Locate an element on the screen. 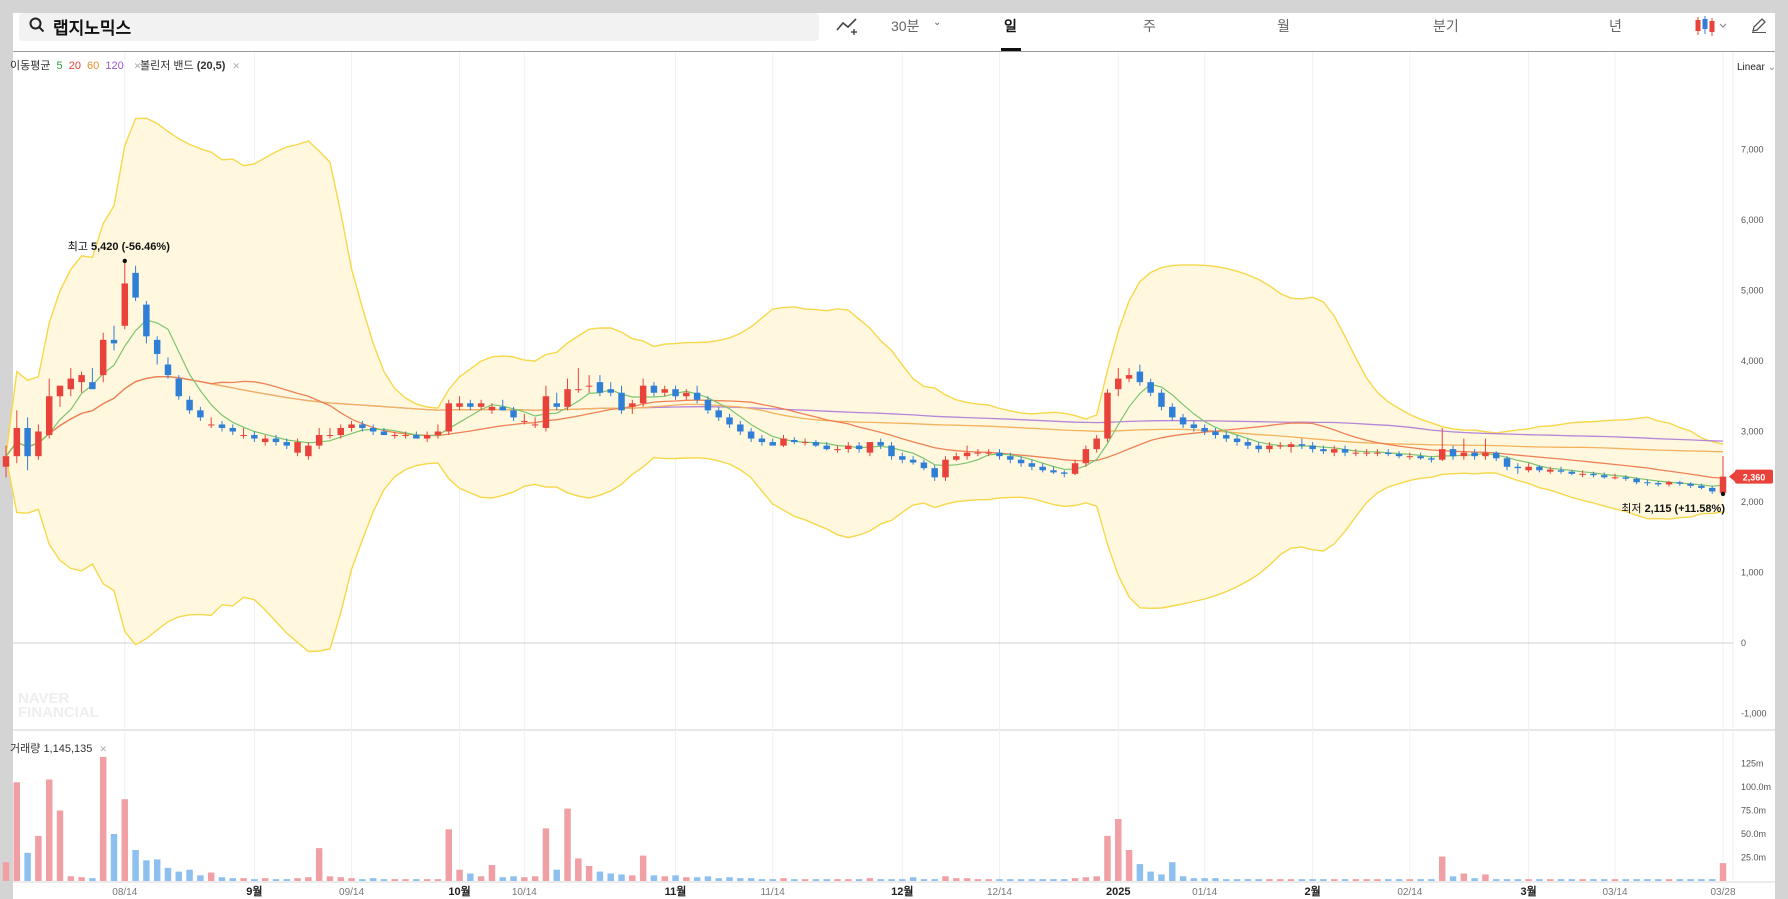 The height and width of the screenshot is (899, 1788). legend-volume: 거래량 1,145,135 ✕ is located at coordinates (58, 748).